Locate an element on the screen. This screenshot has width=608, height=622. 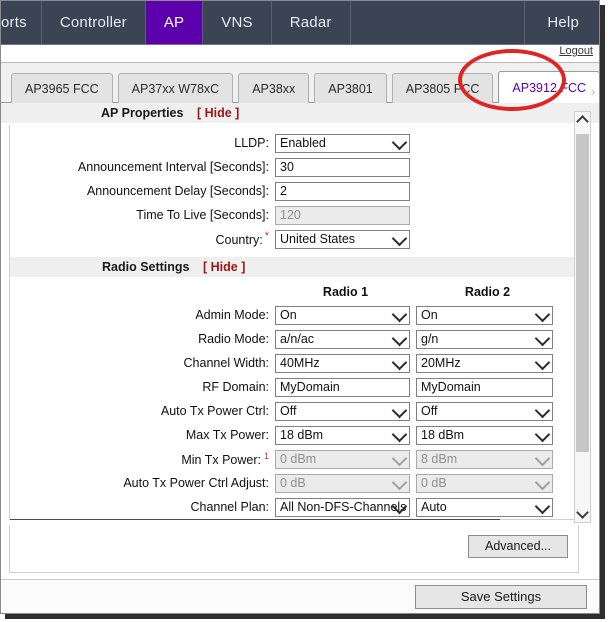
radio-settings-hide-toggle: [ Hide ] is located at coordinates (224, 267).